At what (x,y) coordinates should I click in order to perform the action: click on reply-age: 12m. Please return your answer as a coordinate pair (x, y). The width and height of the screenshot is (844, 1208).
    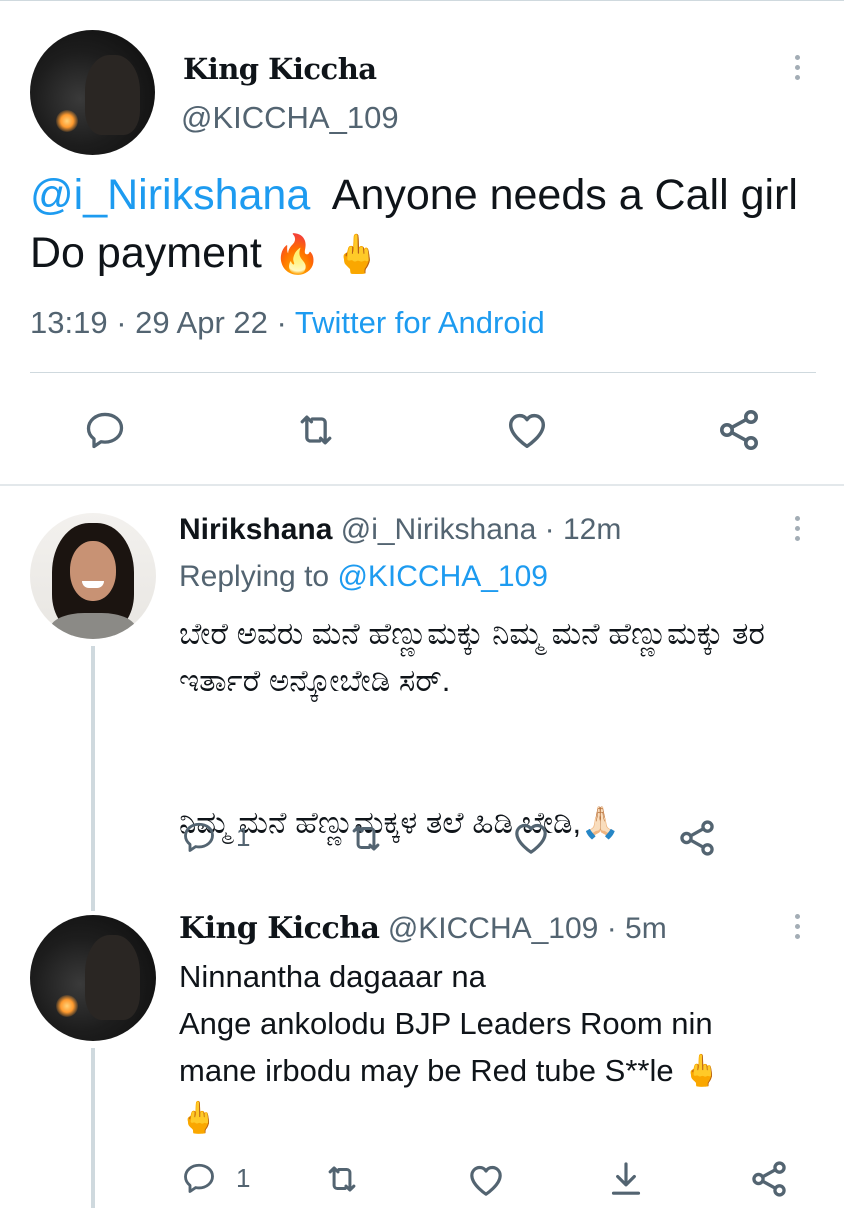
    Looking at the image, I should click on (592, 529).